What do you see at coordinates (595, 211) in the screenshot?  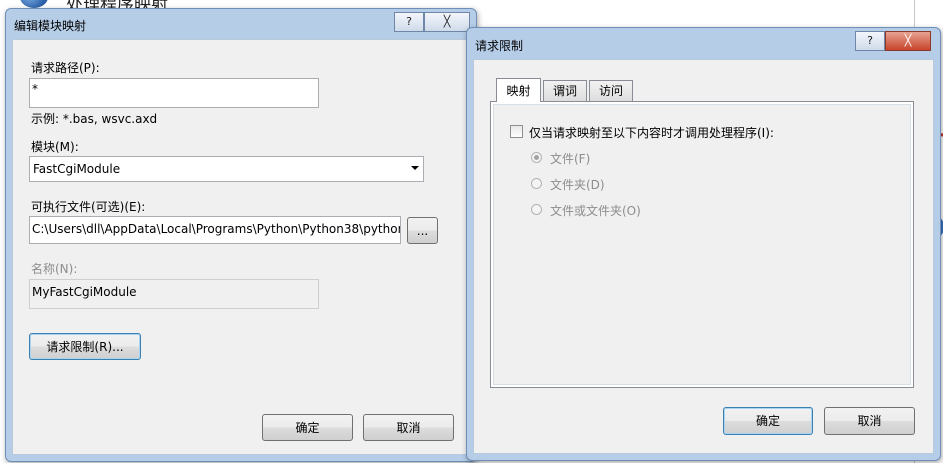 I see `radio-file-or-folder-label: 文件或文件夹(O)` at bounding box center [595, 211].